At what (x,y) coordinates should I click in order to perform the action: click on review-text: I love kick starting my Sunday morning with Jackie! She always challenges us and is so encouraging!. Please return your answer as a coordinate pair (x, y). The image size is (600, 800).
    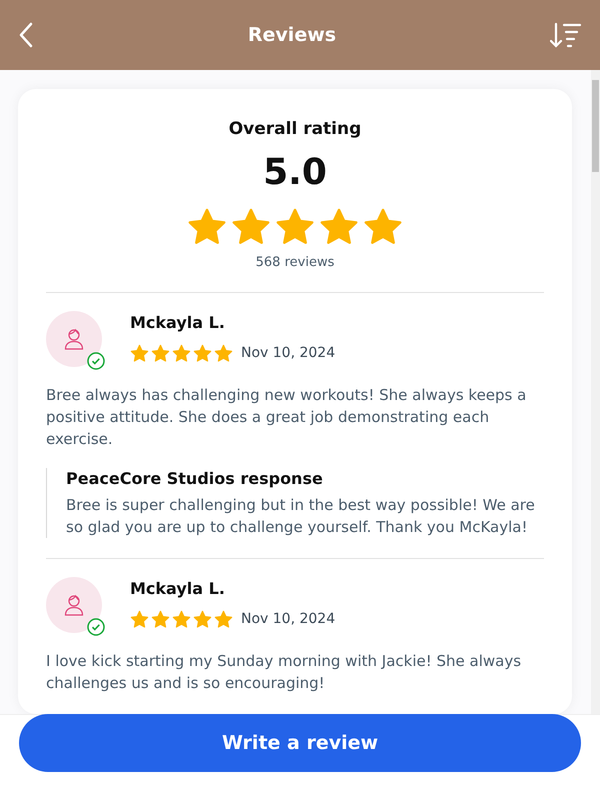
    Looking at the image, I should click on (284, 672).